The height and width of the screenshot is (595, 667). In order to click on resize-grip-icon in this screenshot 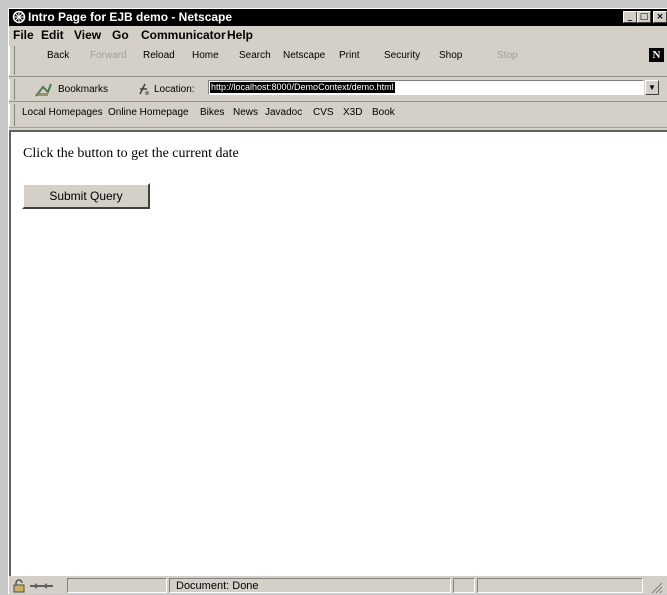, I will do `click(656, 587)`.